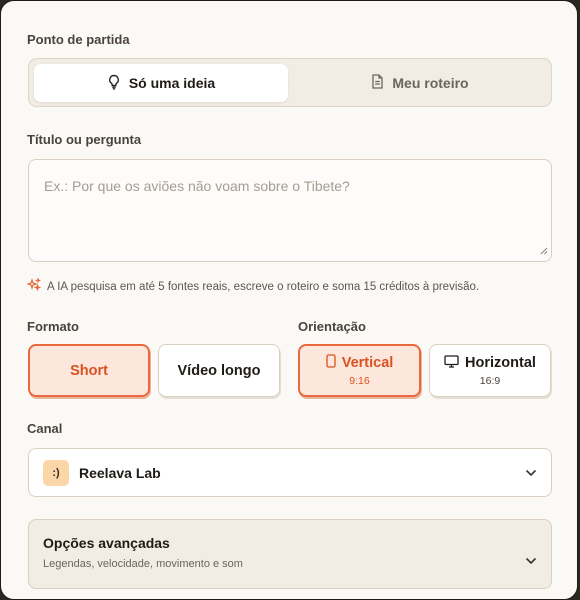 Image resolution: width=580 pixels, height=600 pixels. What do you see at coordinates (544, 250) in the screenshot?
I see `resize-handle-icon` at bounding box center [544, 250].